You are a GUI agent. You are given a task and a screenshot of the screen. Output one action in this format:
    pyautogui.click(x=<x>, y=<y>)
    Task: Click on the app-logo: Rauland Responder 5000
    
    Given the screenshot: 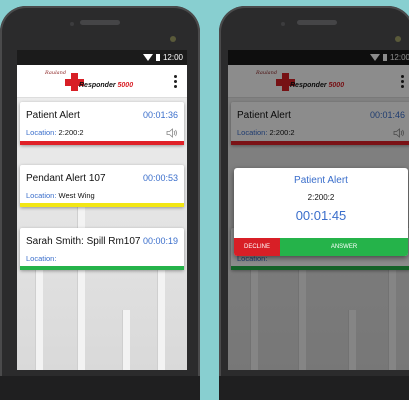 What is the action you would take?
    pyautogui.click(x=89, y=82)
    